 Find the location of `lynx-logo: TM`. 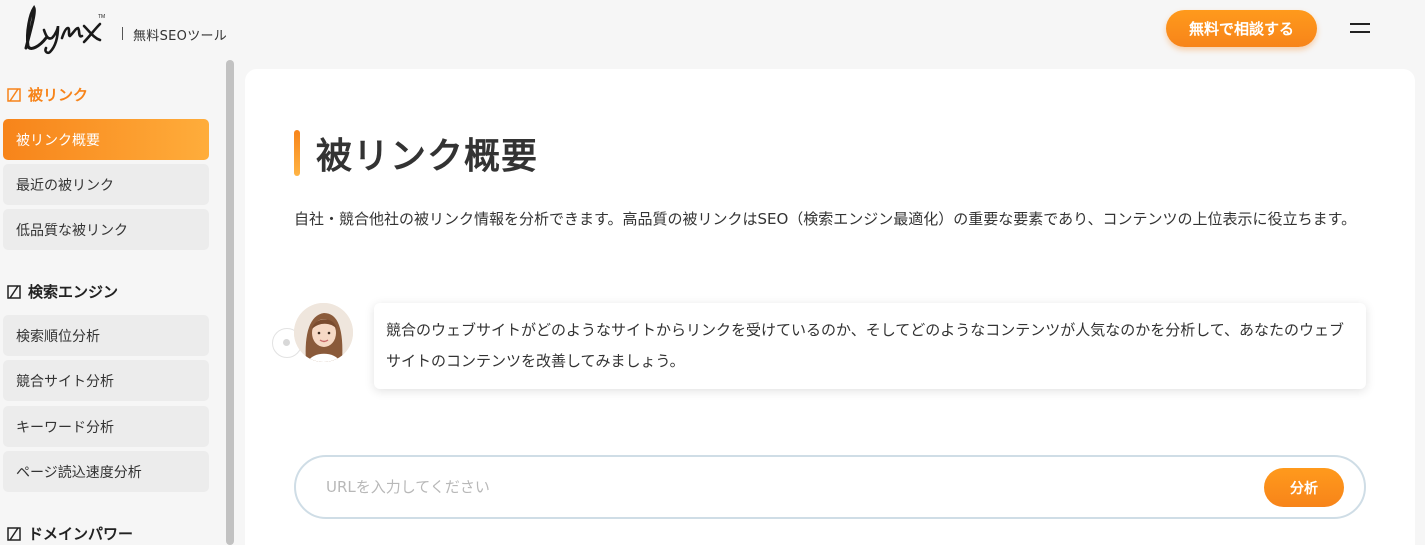

lynx-logo: TM is located at coordinates (65, 30).